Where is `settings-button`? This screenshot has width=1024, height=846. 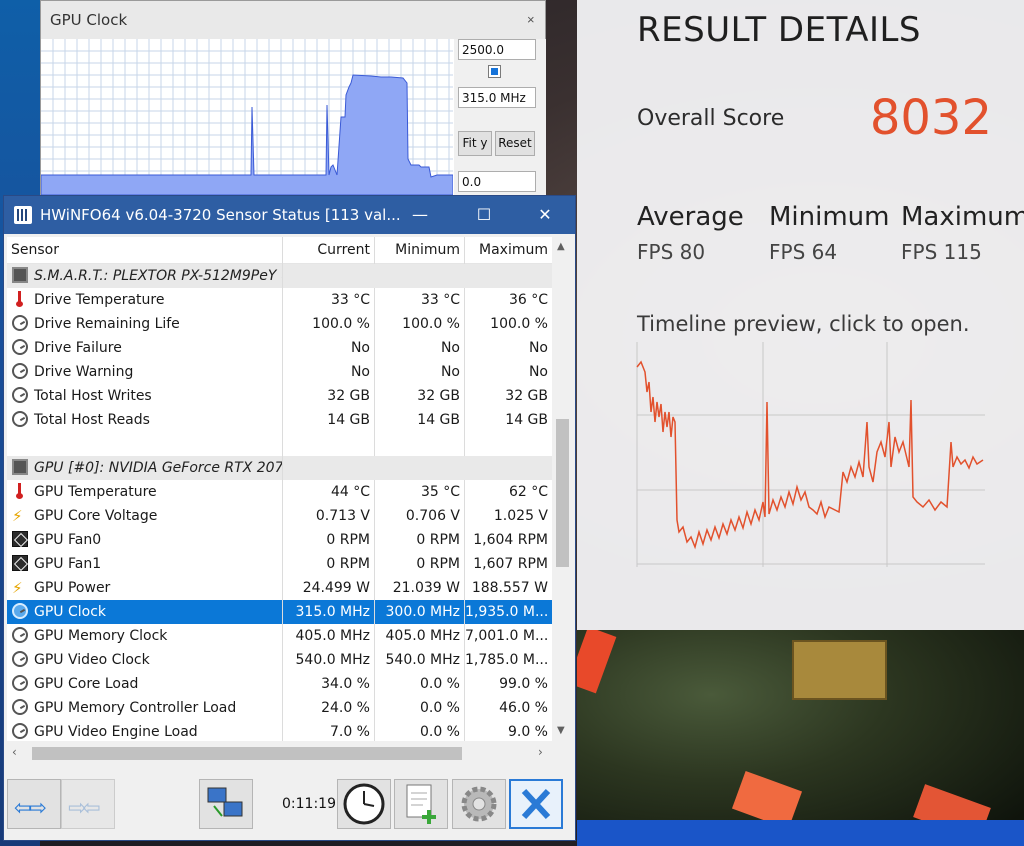
settings-button is located at coordinates (479, 804).